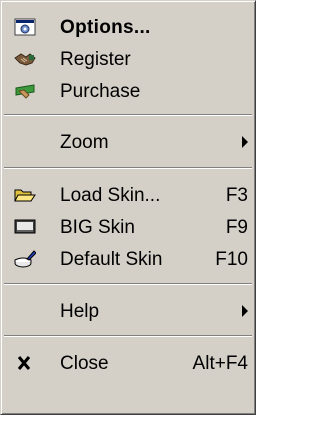 The height and width of the screenshot is (421, 320). I want to click on menu-item-load-skin: Load Skin... F3, so click(128, 195).